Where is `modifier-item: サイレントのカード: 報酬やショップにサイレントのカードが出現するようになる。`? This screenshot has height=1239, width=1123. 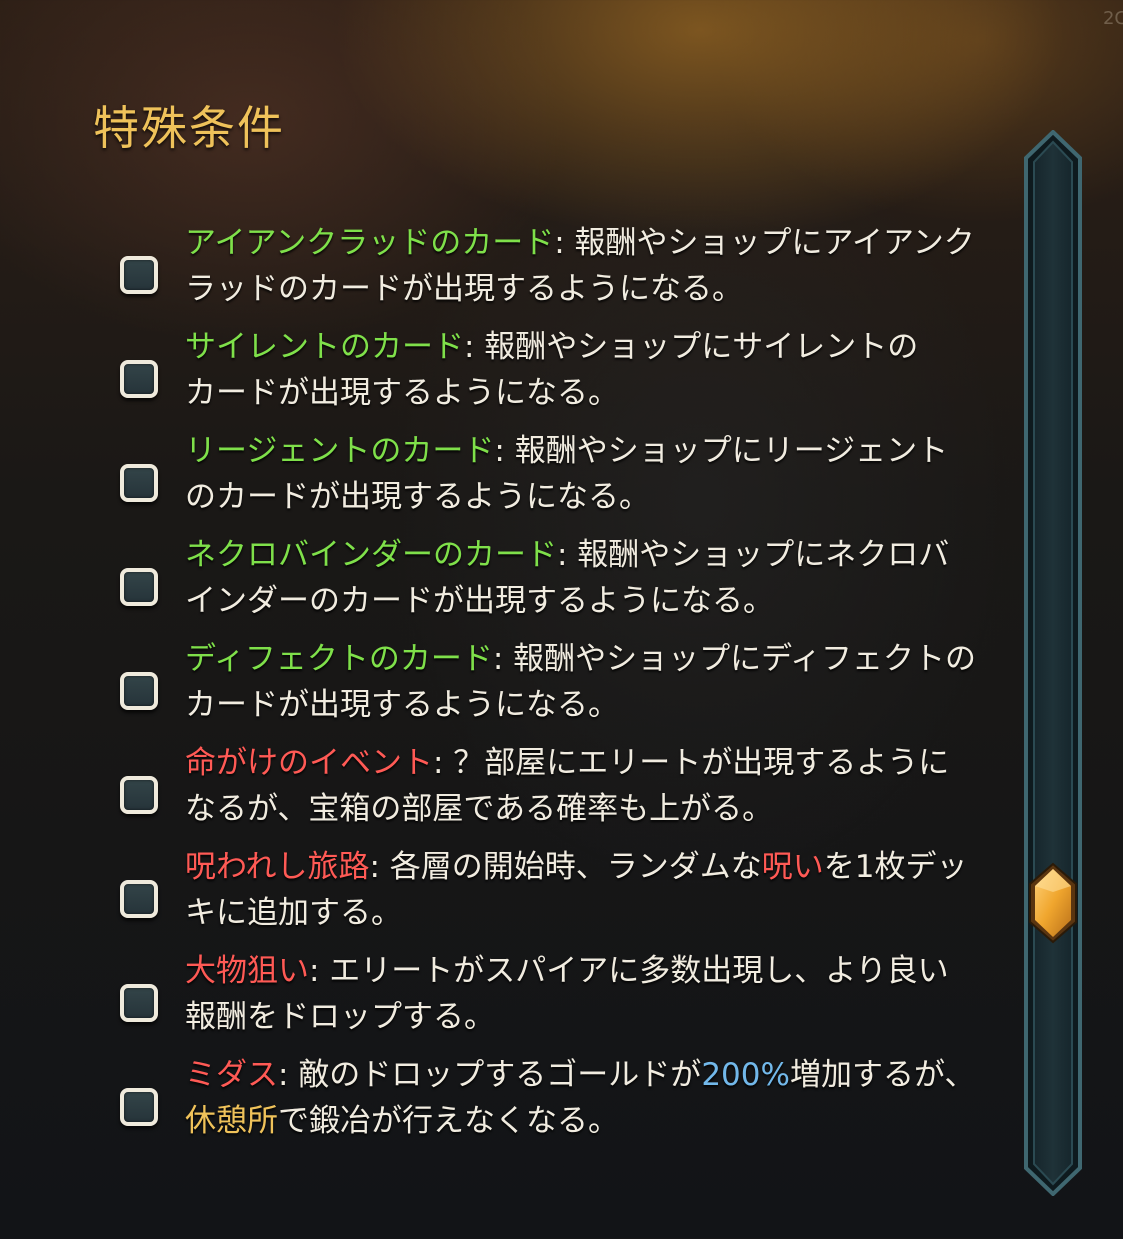
modifier-item: サイレントのカード: 報酬やショップにサイレントのカードが出現するようになる。 is located at coordinates (555, 370).